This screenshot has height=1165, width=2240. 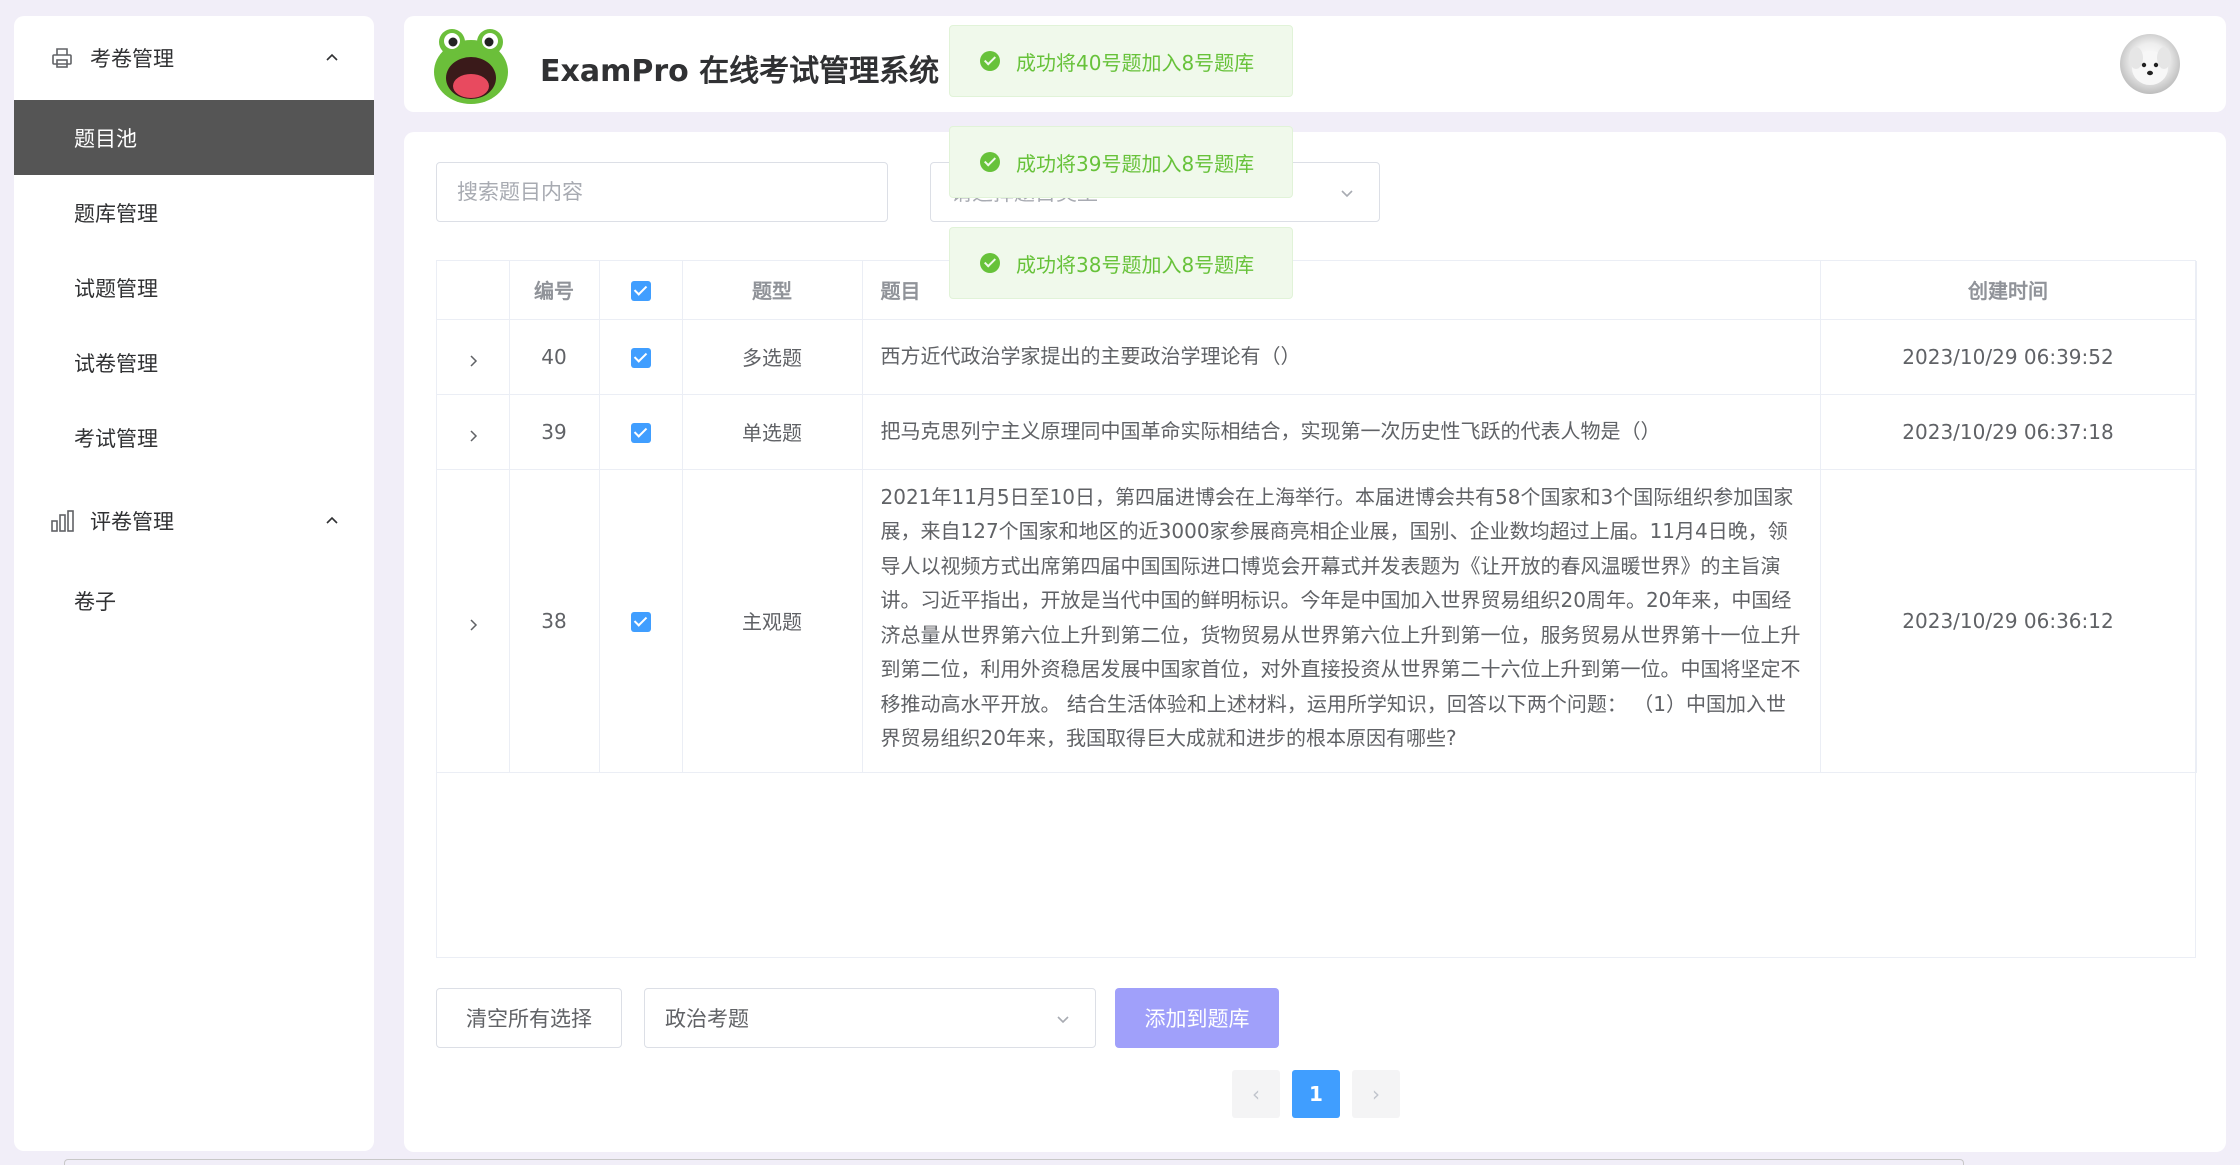 What do you see at coordinates (194, 137) in the screenshot?
I see `sidebar-item-question-pool: 题目池` at bounding box center [194, 137].